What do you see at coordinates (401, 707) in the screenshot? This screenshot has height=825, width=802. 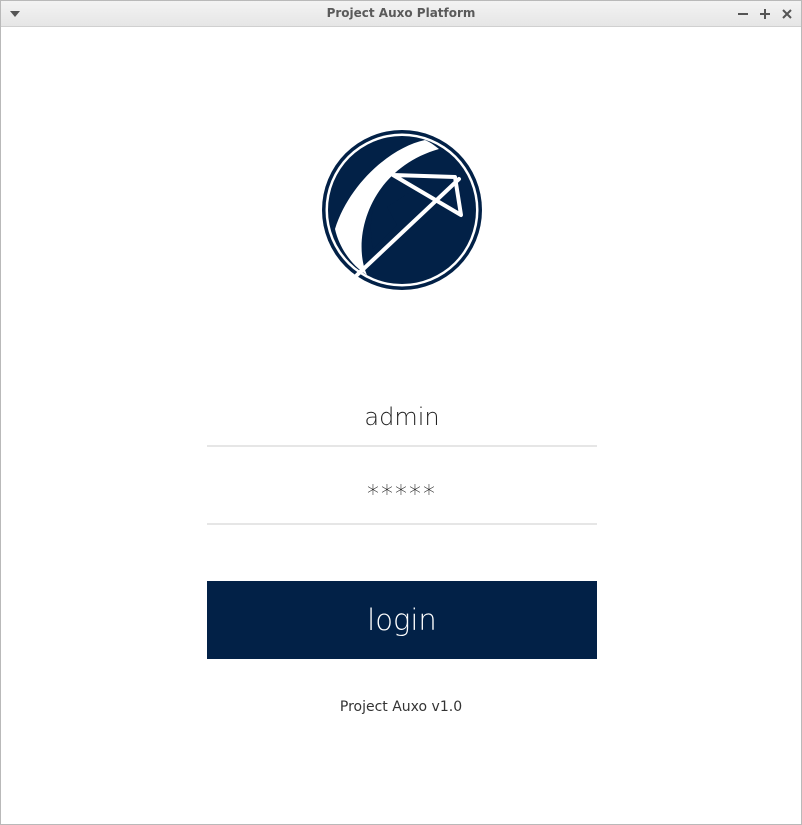 I see `version-label: Project Auxo v1.0` at bounding box center [401, 707].